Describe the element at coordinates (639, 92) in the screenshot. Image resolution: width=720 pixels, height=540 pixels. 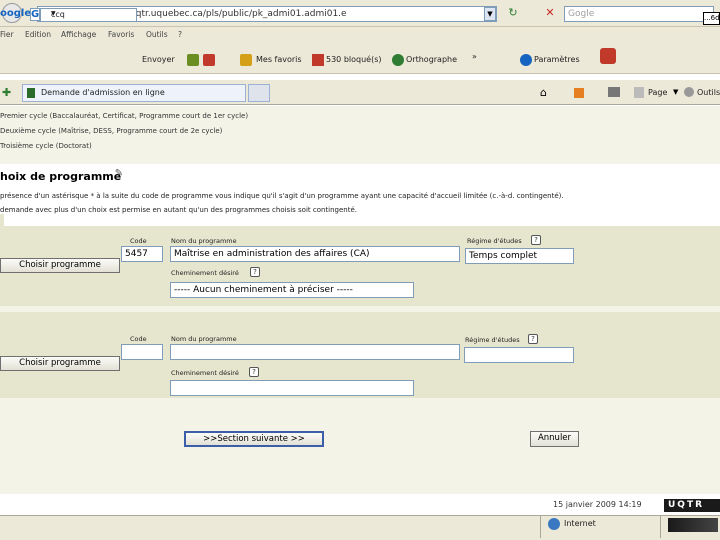
I see `page-icon` at that location.